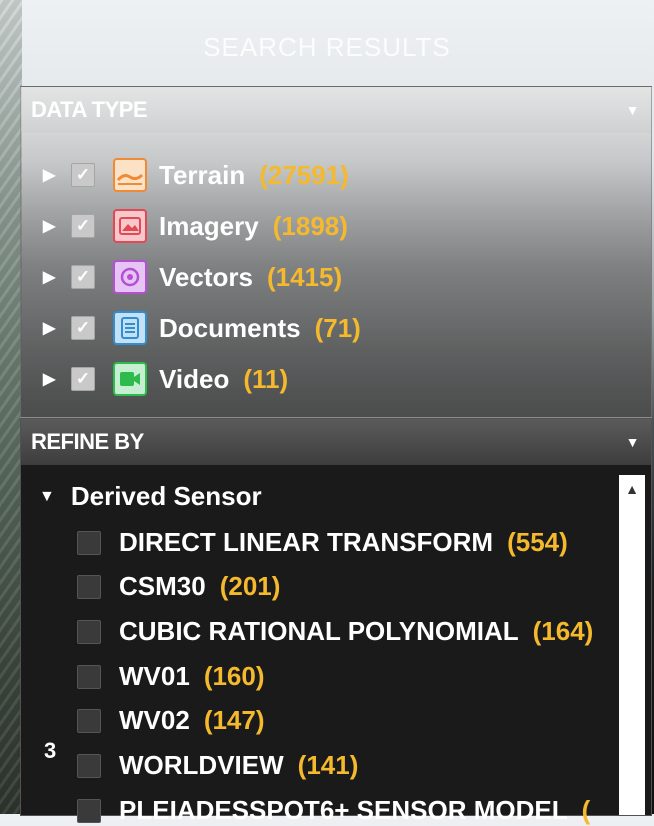 This screenshot has width=654, height=826. I want to click on refine-item: WV02 (147), so click(171, 720).